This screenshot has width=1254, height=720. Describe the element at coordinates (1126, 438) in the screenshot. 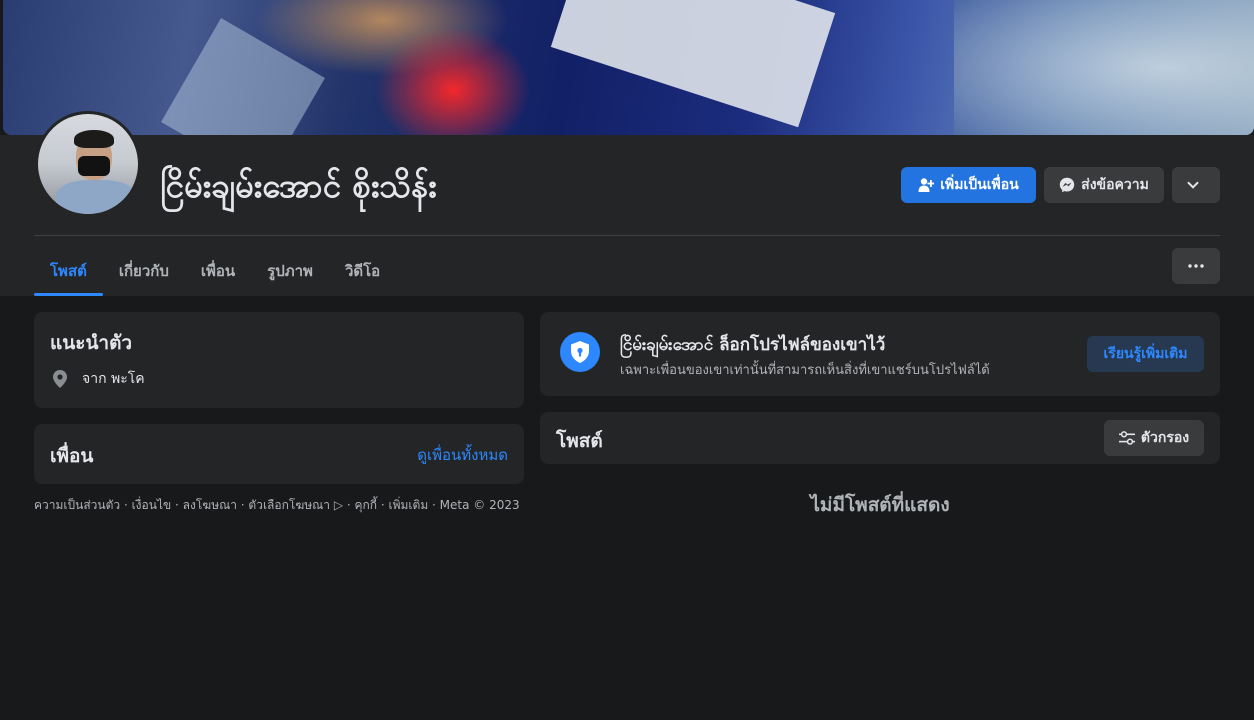

I see `filter-sliders-icon` at that location.